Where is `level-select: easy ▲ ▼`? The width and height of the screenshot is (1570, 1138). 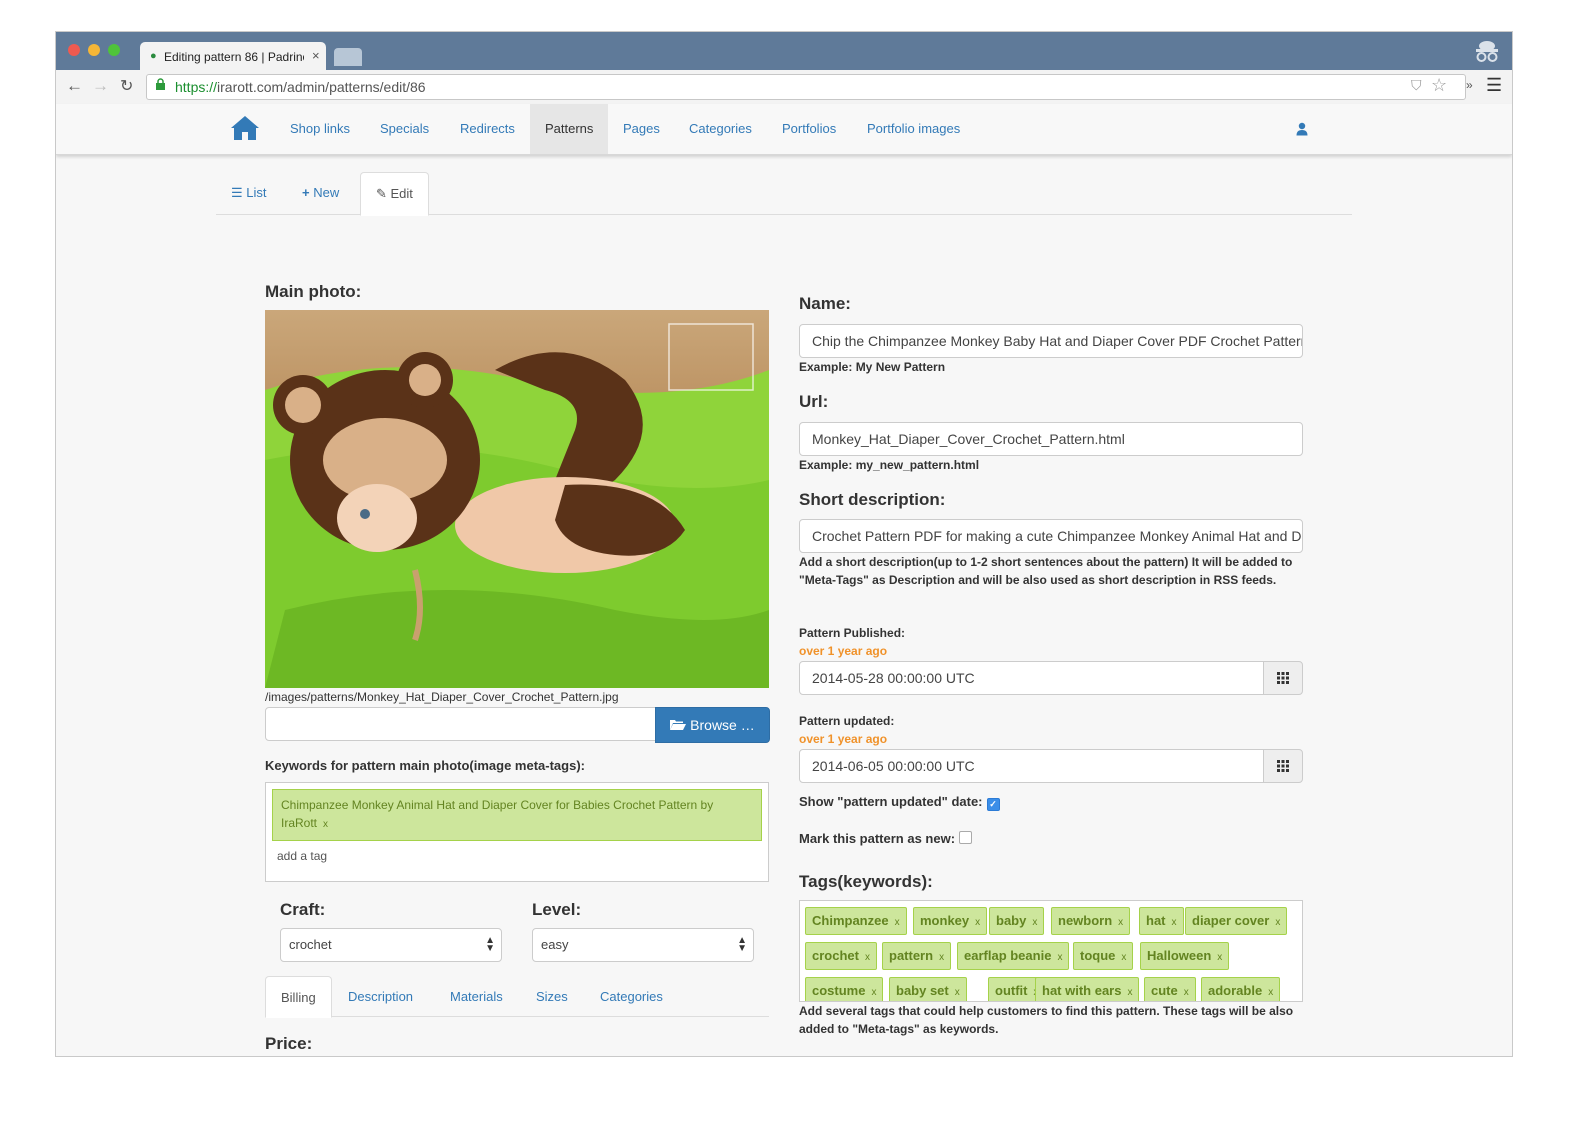
level-select: easy ▲ ▼ is located at coordinates (643, 945).